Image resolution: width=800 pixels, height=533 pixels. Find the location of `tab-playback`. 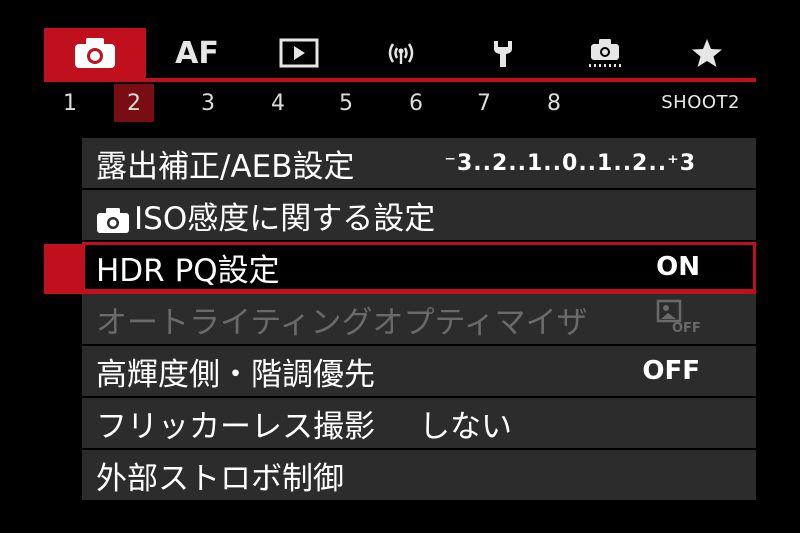

tab-playback is located at coordinates (299, 53).